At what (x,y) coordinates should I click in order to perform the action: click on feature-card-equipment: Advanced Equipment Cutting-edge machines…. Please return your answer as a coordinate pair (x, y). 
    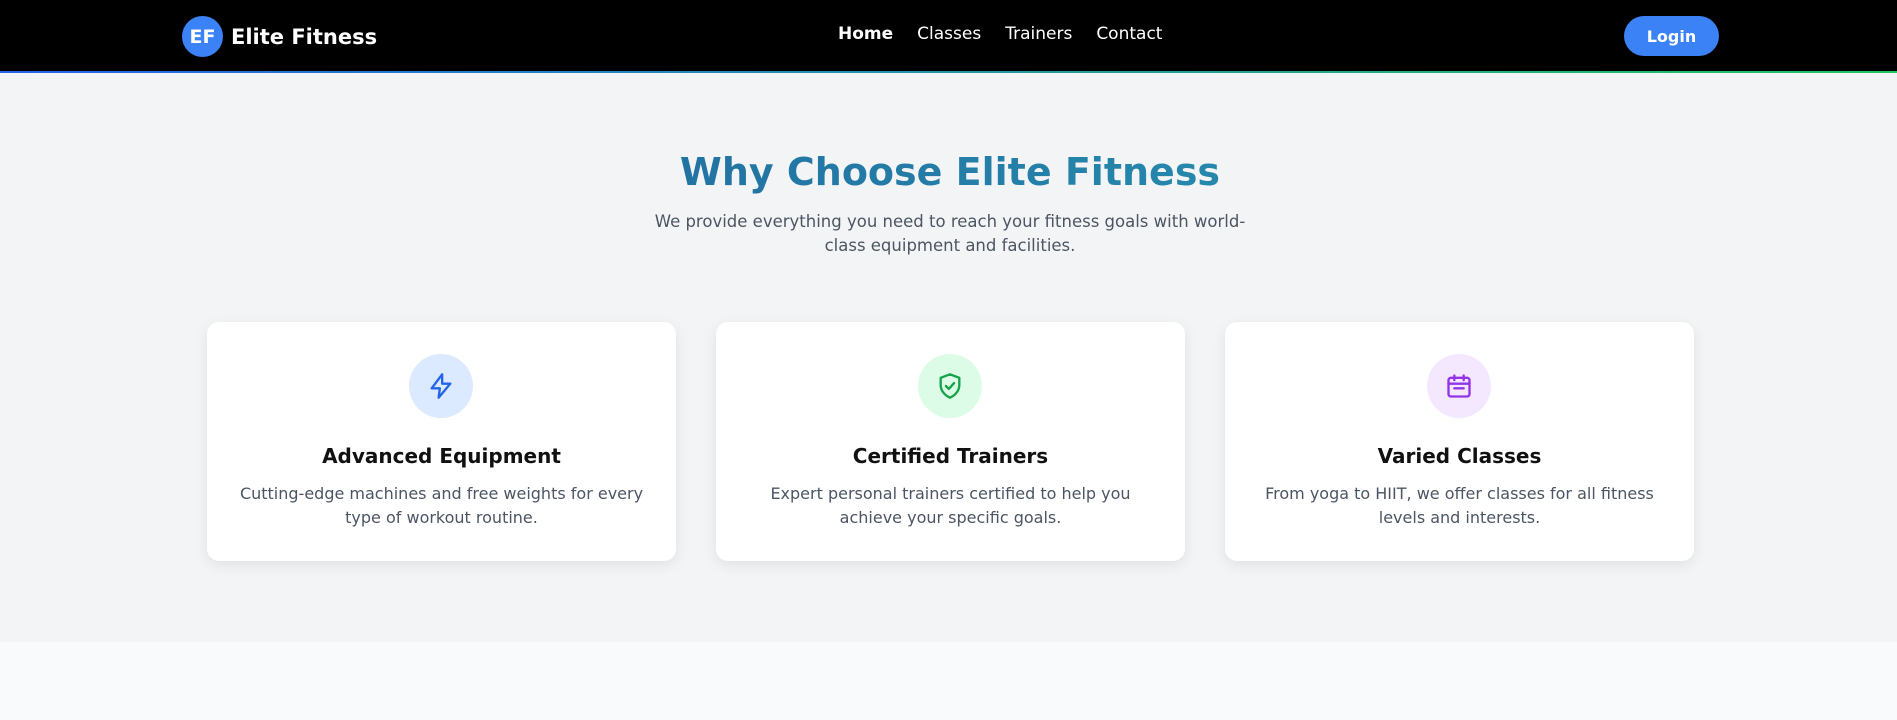
    Looking at the image, I should click on (441, 441).